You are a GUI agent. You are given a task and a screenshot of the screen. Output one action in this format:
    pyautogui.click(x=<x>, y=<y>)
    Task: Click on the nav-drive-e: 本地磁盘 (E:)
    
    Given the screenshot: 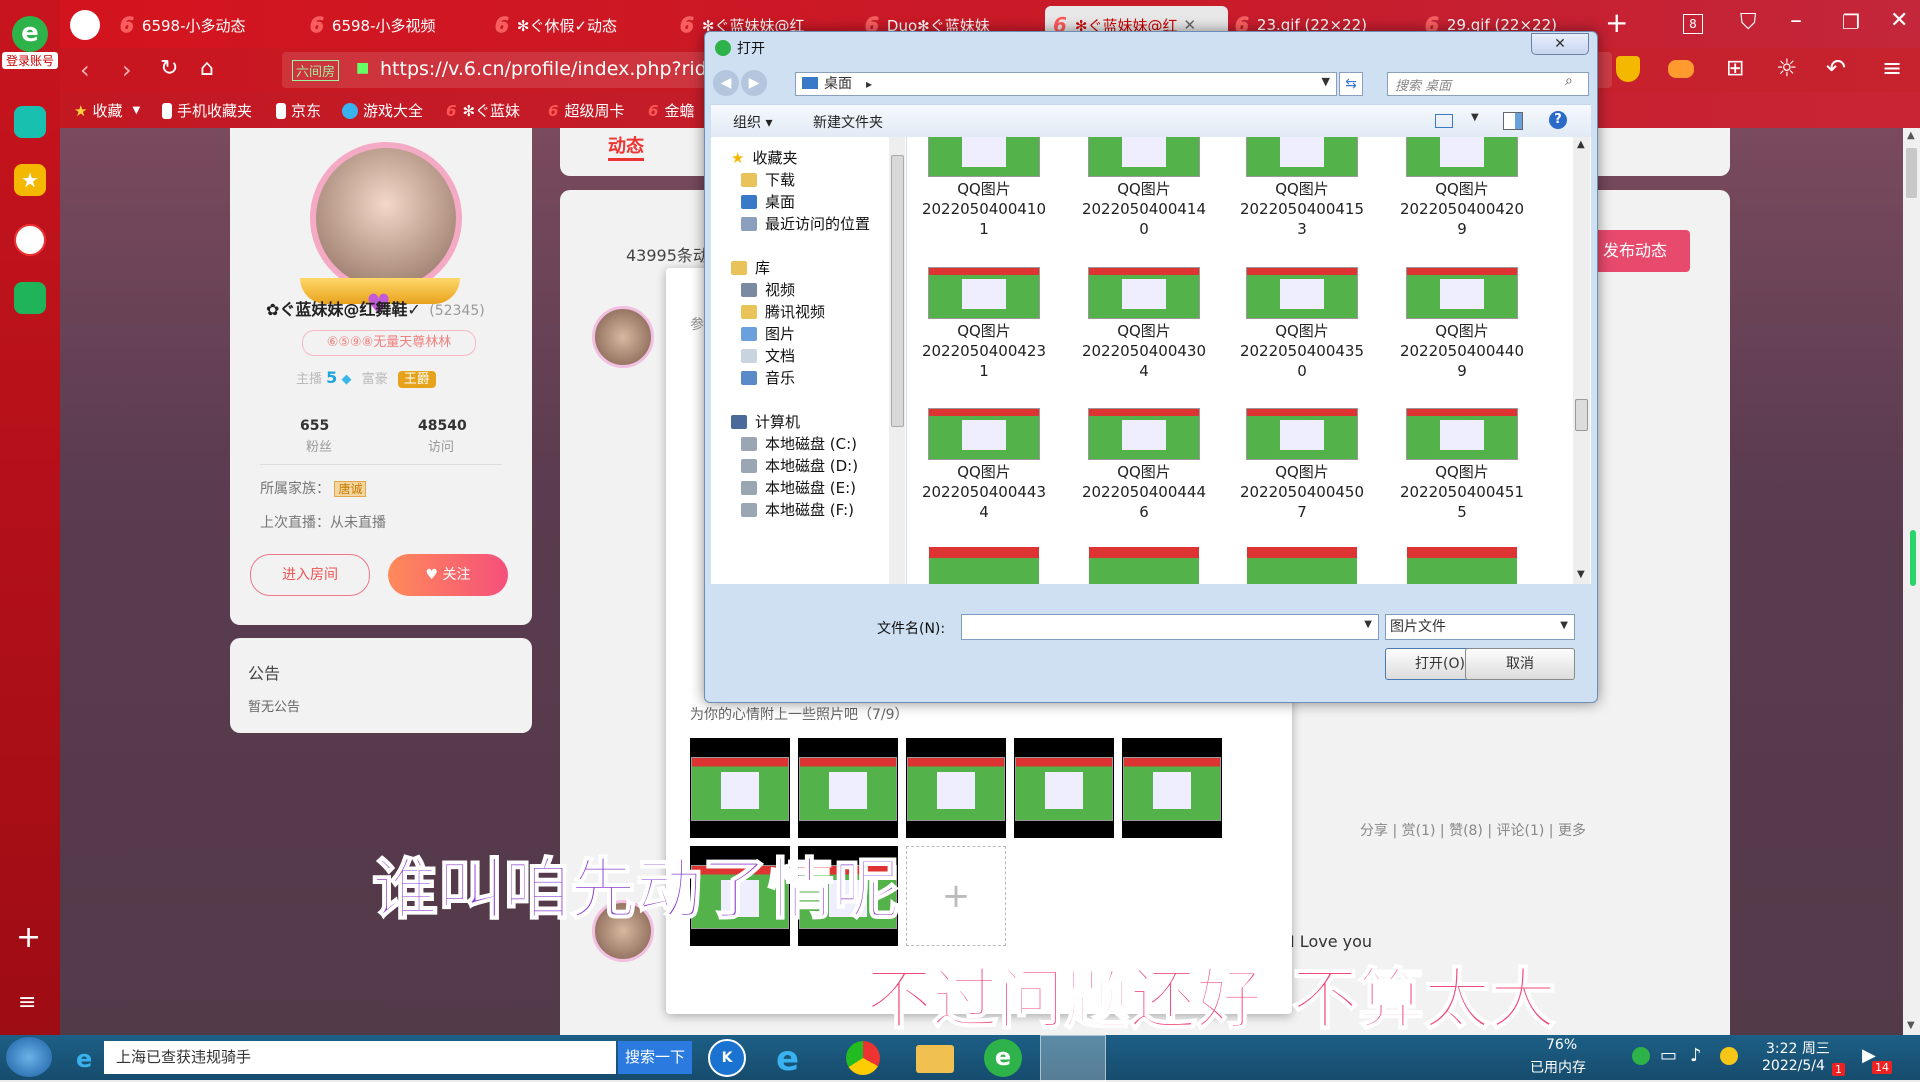 What is the action you would take?
    pyautogui.click(x=798, y=487)
    